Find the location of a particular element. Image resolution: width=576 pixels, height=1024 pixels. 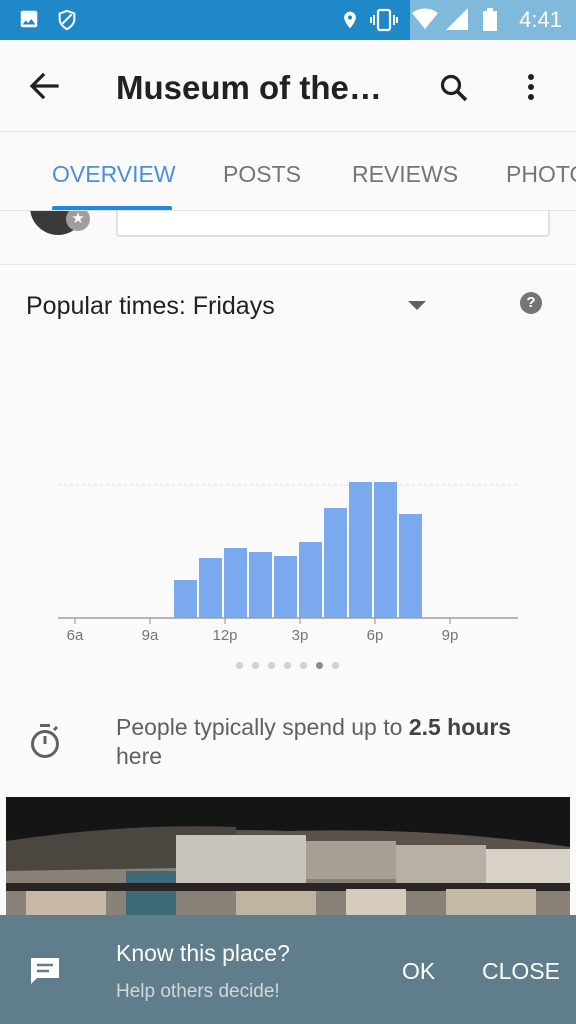

close-button: CLOSE is located at coordinates (521, 971).